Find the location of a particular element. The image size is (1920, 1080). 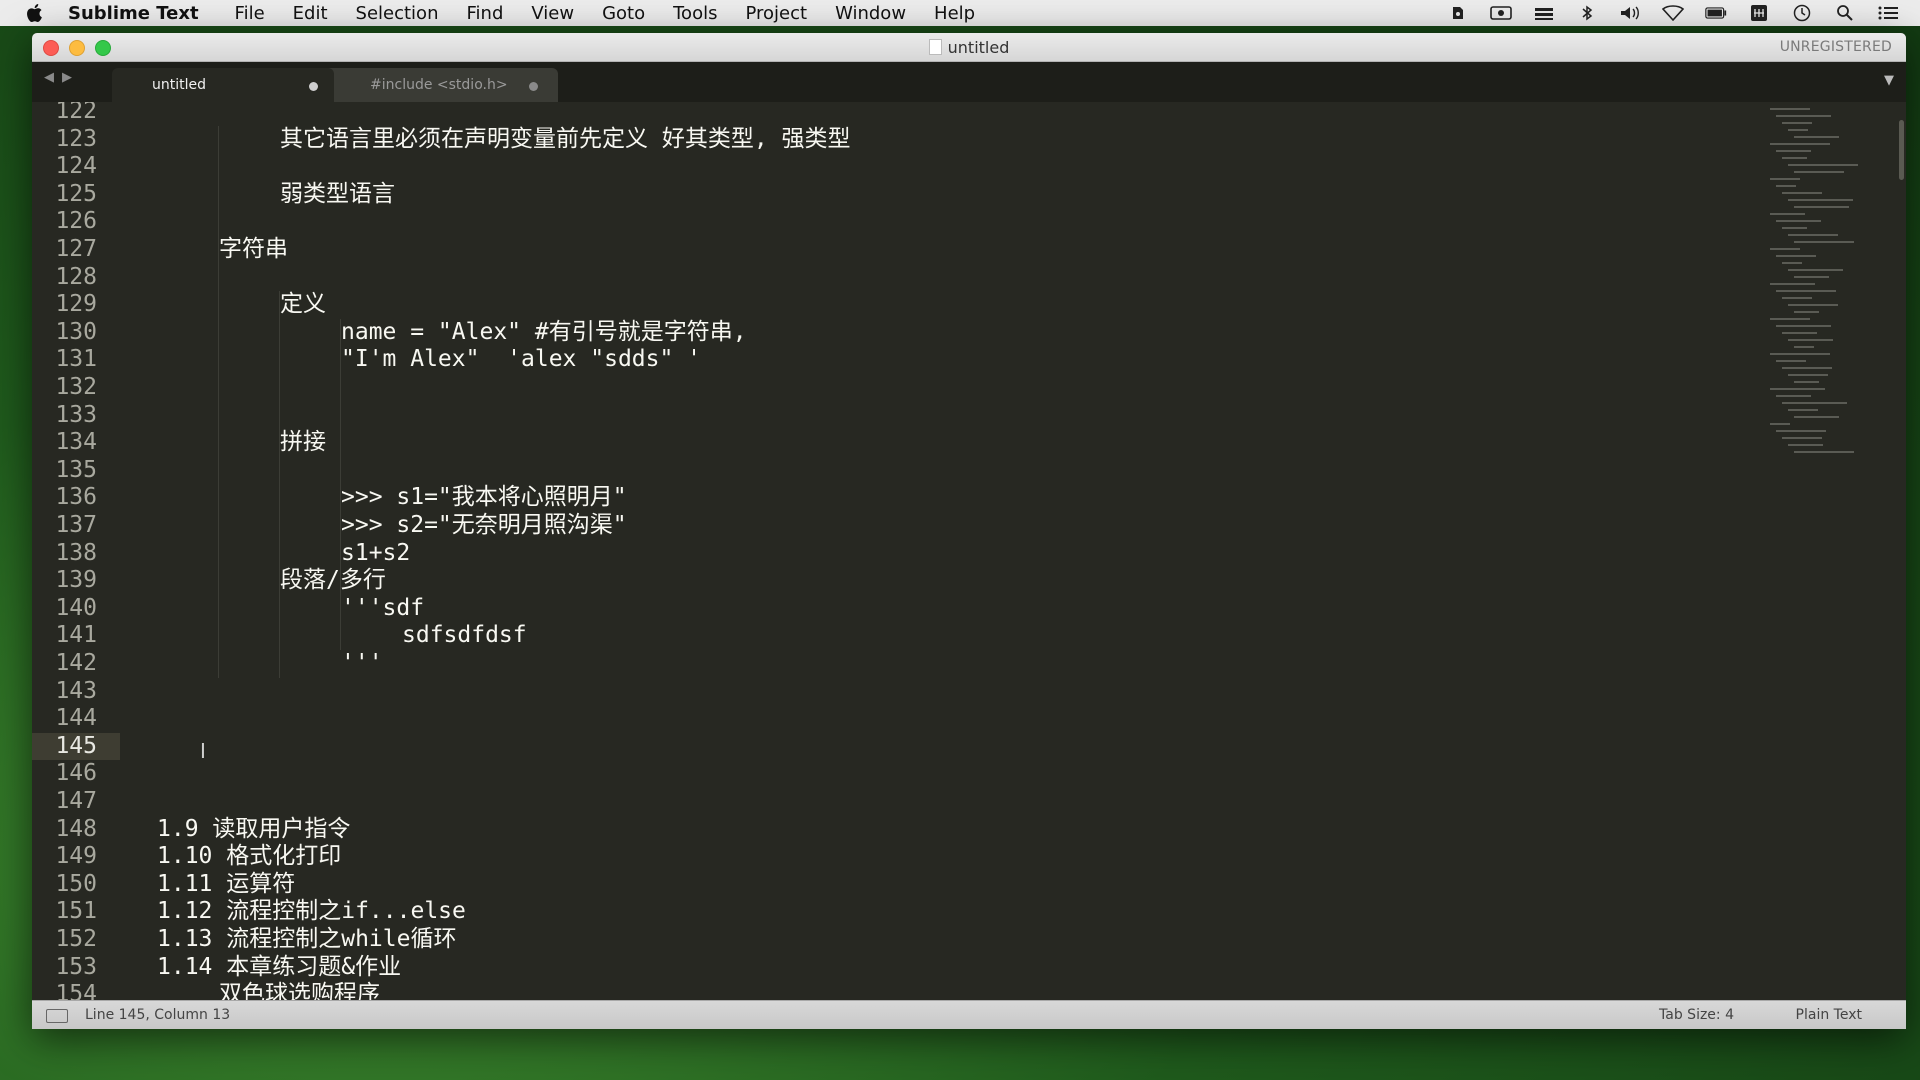

menu-selection: Selection is located at coordinates (397, 13).